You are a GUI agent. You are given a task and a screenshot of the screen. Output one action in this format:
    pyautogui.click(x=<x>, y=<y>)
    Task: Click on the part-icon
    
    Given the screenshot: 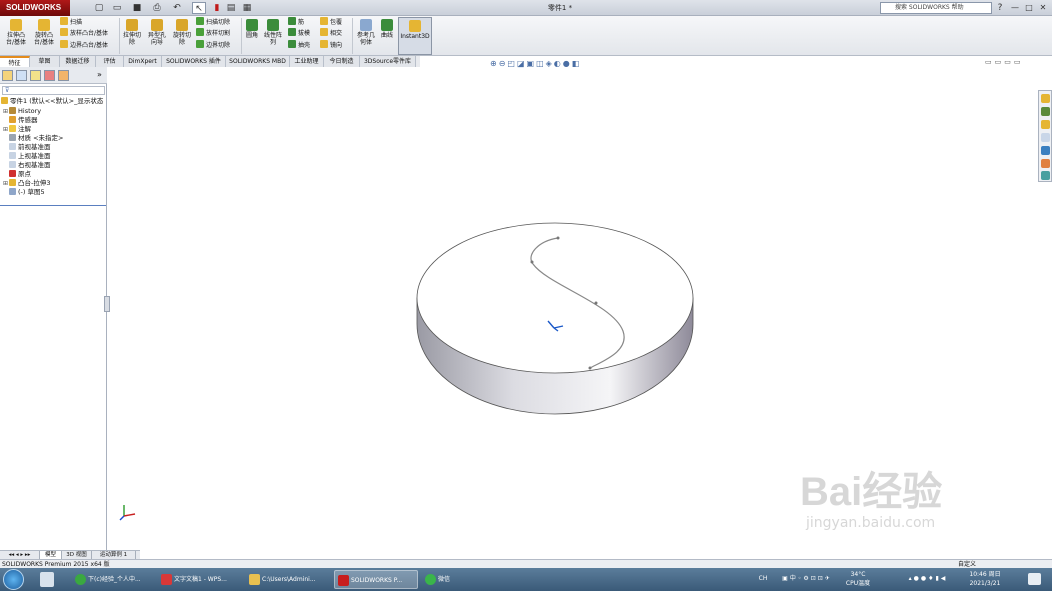 What is the action you would take?
    pyautogui.click(x=4, y=100)
    